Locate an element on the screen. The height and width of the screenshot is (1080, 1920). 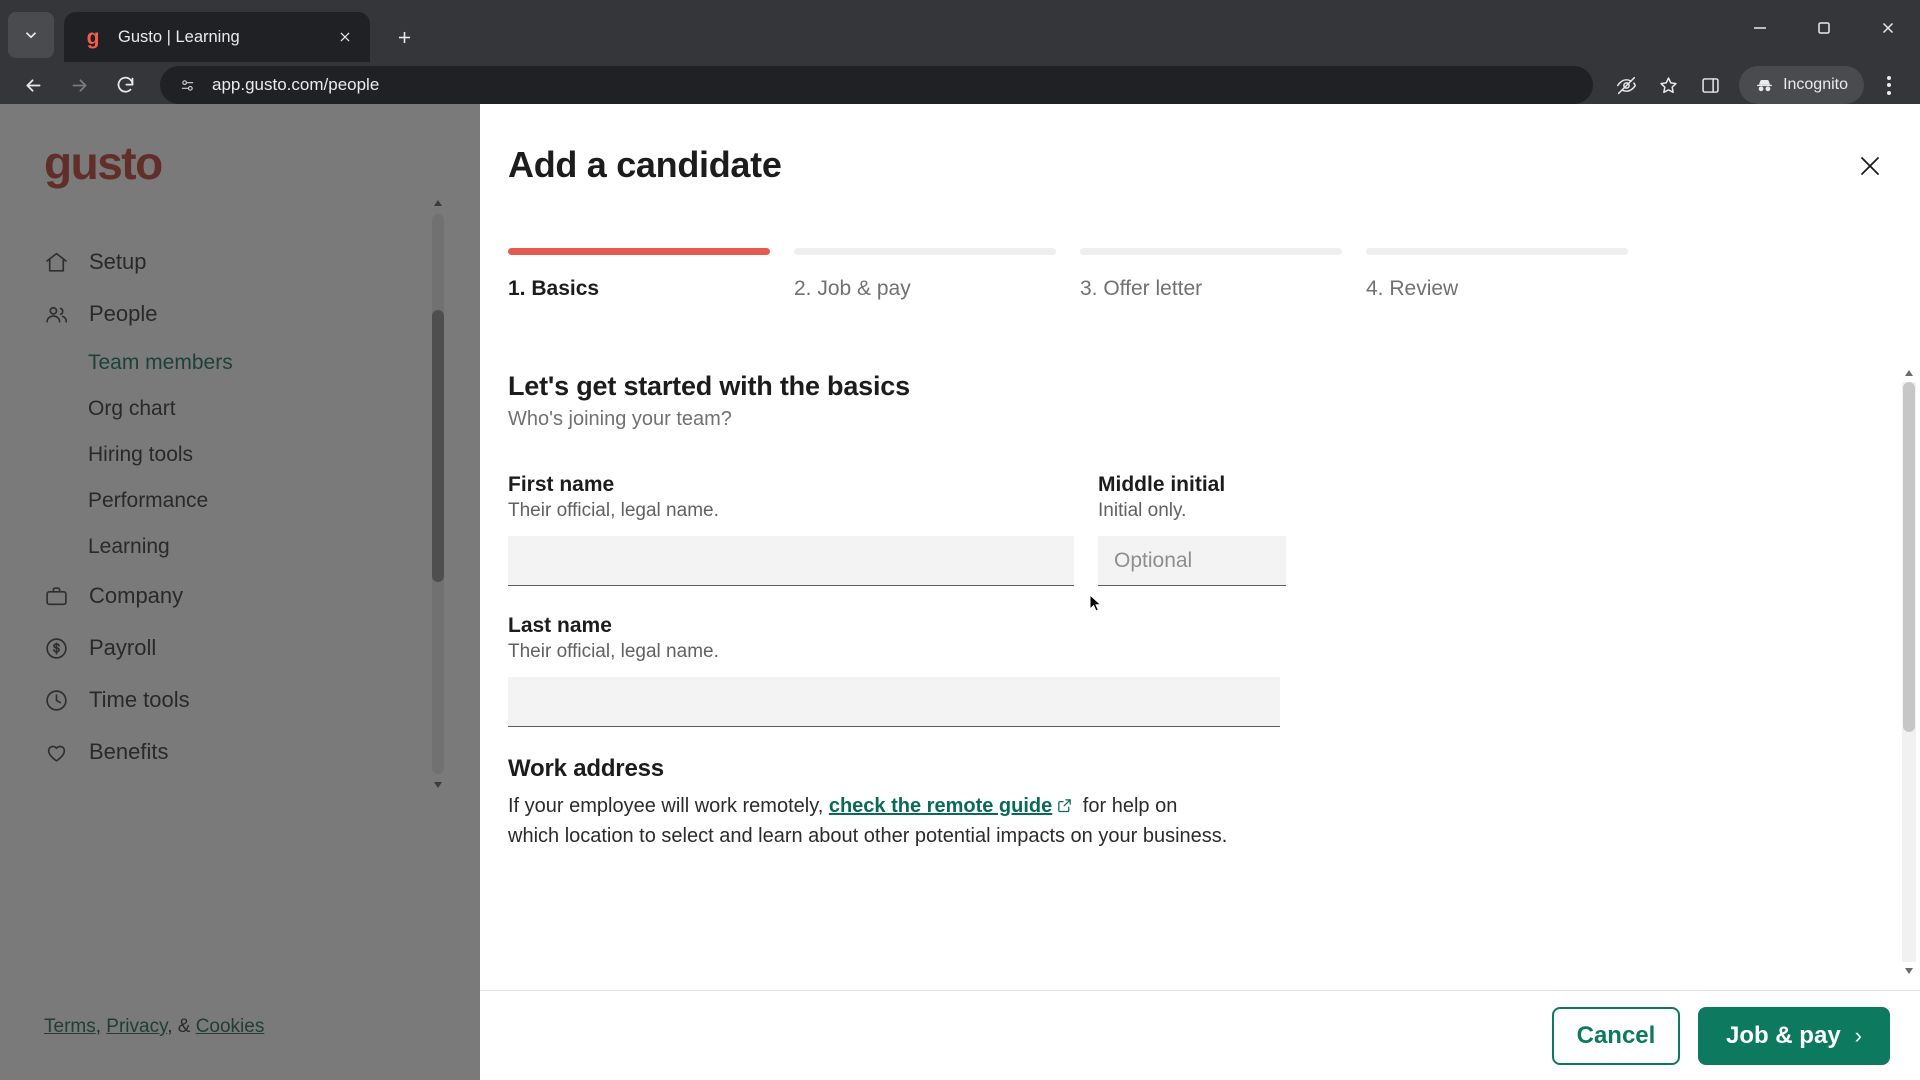
step-offer-letter: 3. Offer letter is located at coordinates (1211, 274).